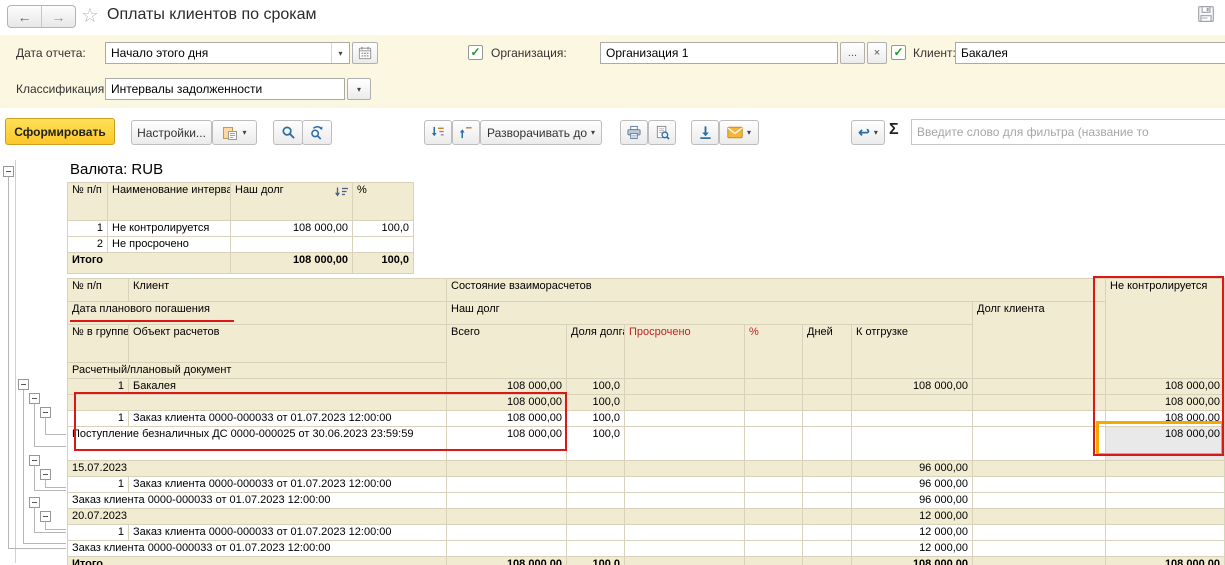 The height and width of the screenshot is (565, 1225). I want to click on cell: 12 000,00, so click(912, 548).